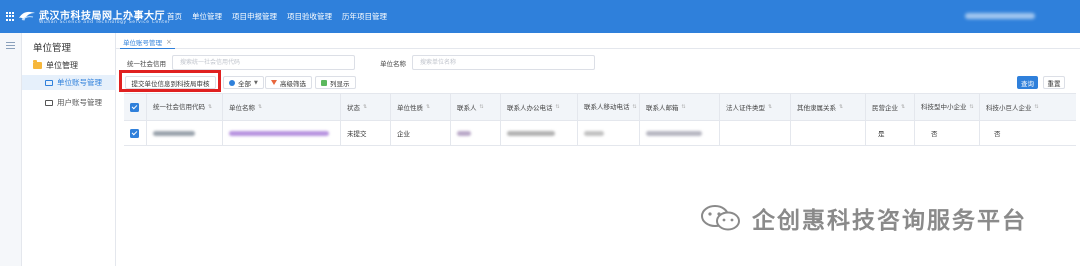 The height and width of the screenshot is (266, 1080). I want to click on advanced-filter-button: 高级筛选, so click(288, 82).